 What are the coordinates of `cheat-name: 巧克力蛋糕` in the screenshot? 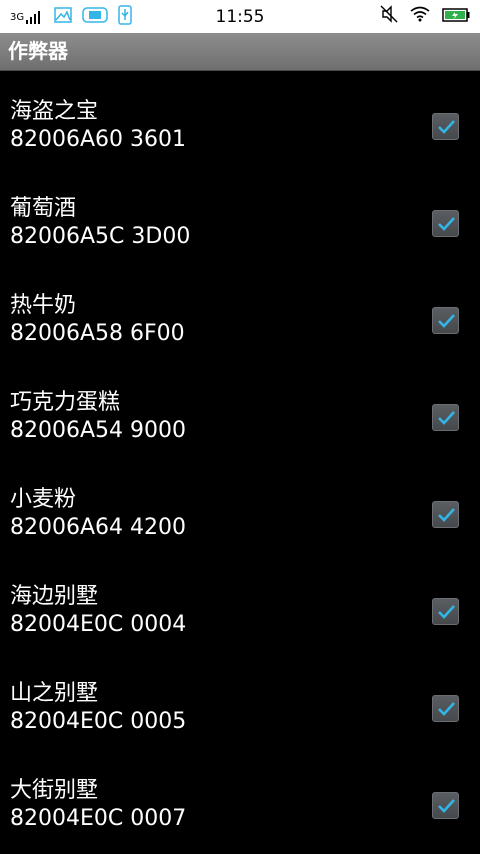 It's located at (65, 402).